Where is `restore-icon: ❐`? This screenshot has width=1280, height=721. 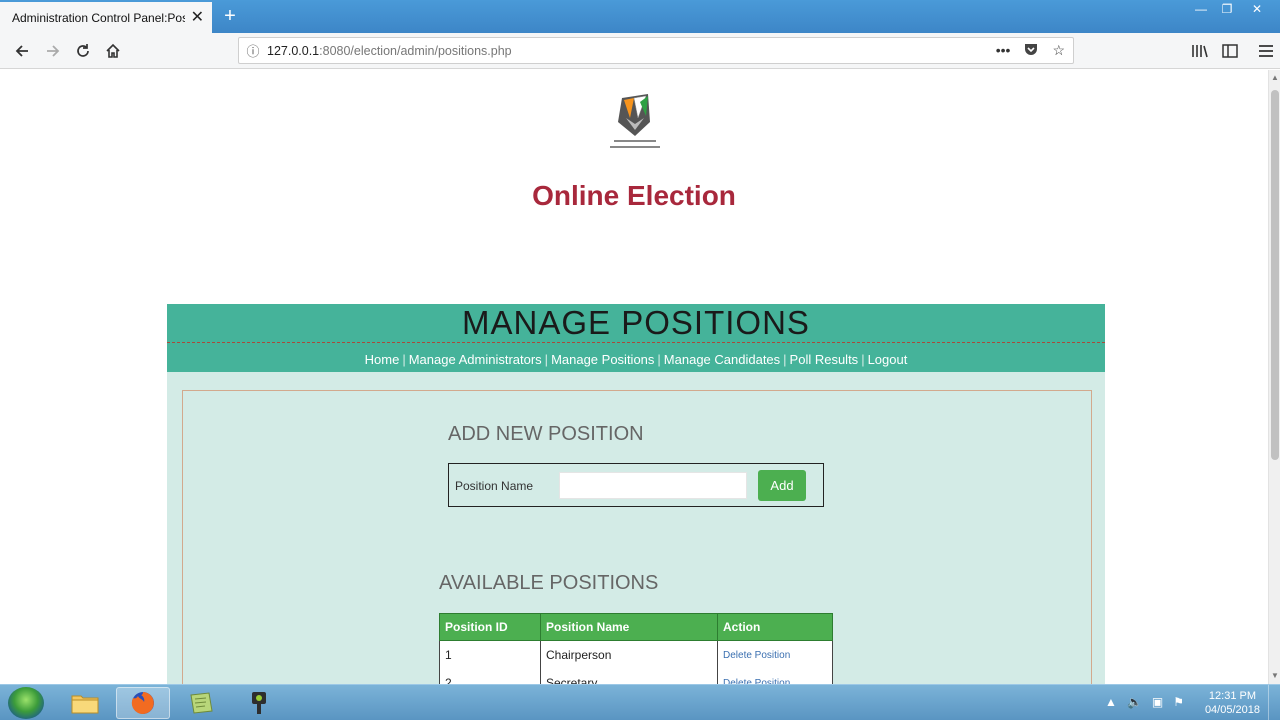 restore-icon: ❐ is located at coordinates (1227, 10).